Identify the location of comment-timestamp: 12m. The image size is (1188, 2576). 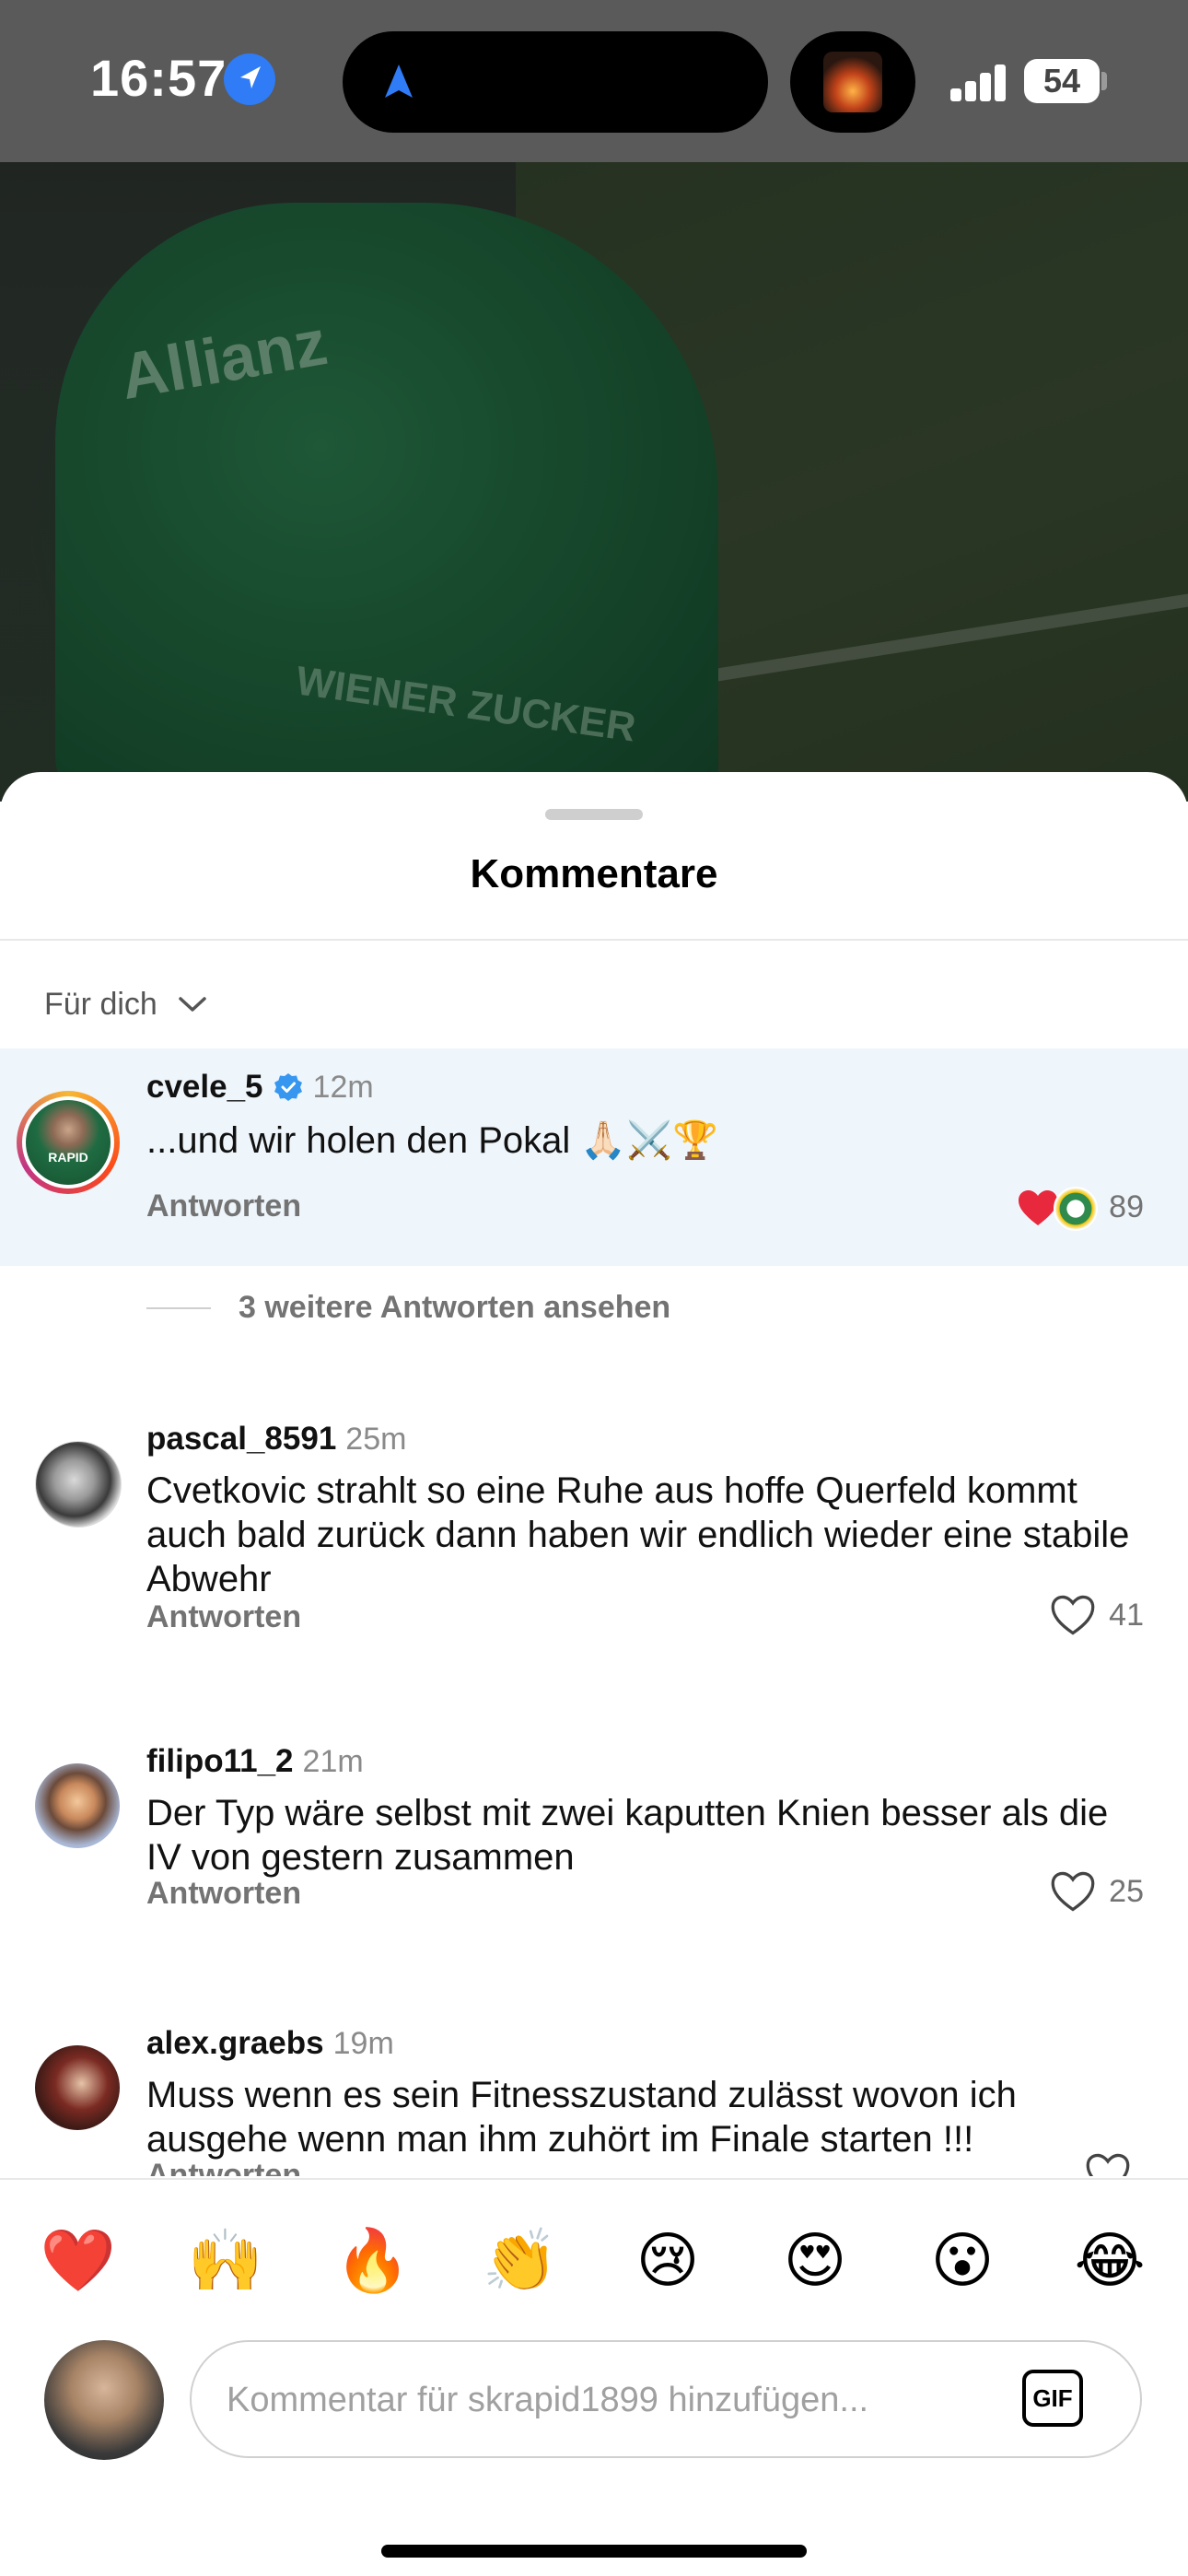
(343, 1087).